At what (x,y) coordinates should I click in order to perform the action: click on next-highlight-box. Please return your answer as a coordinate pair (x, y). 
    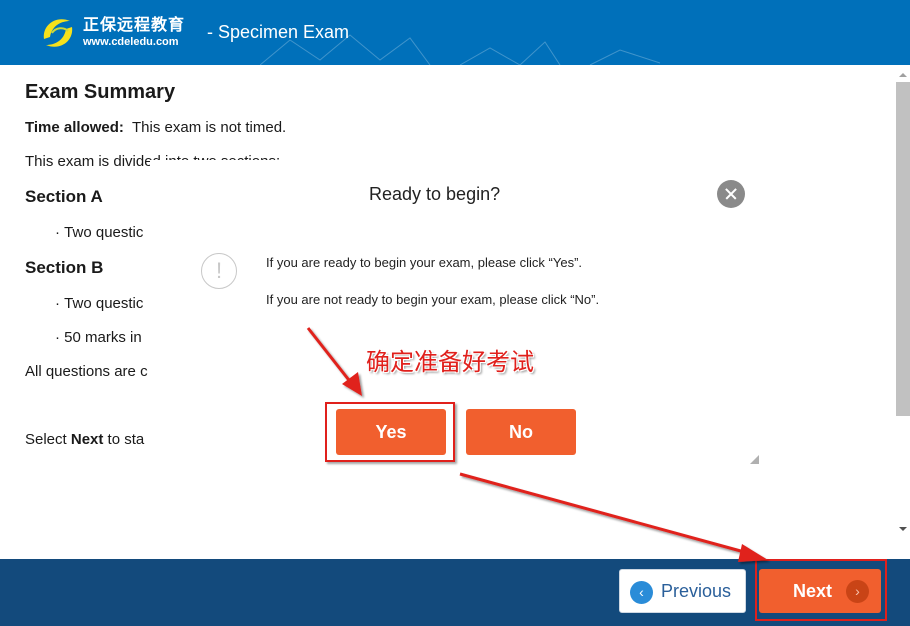
    Looking at the image, I should click on (821, 590).